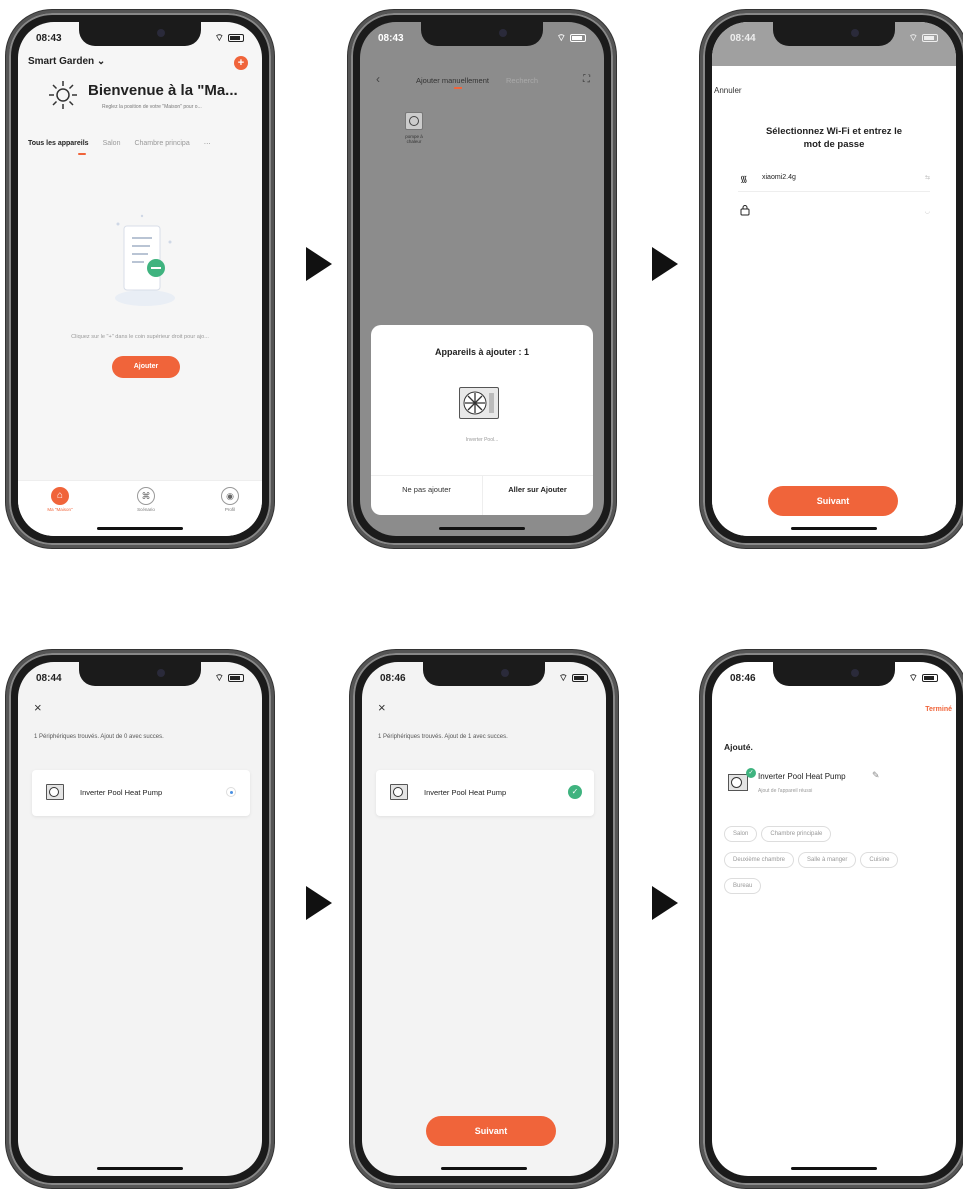  I want to click on edit-pencil-icon: ✎, so click(876, 775).